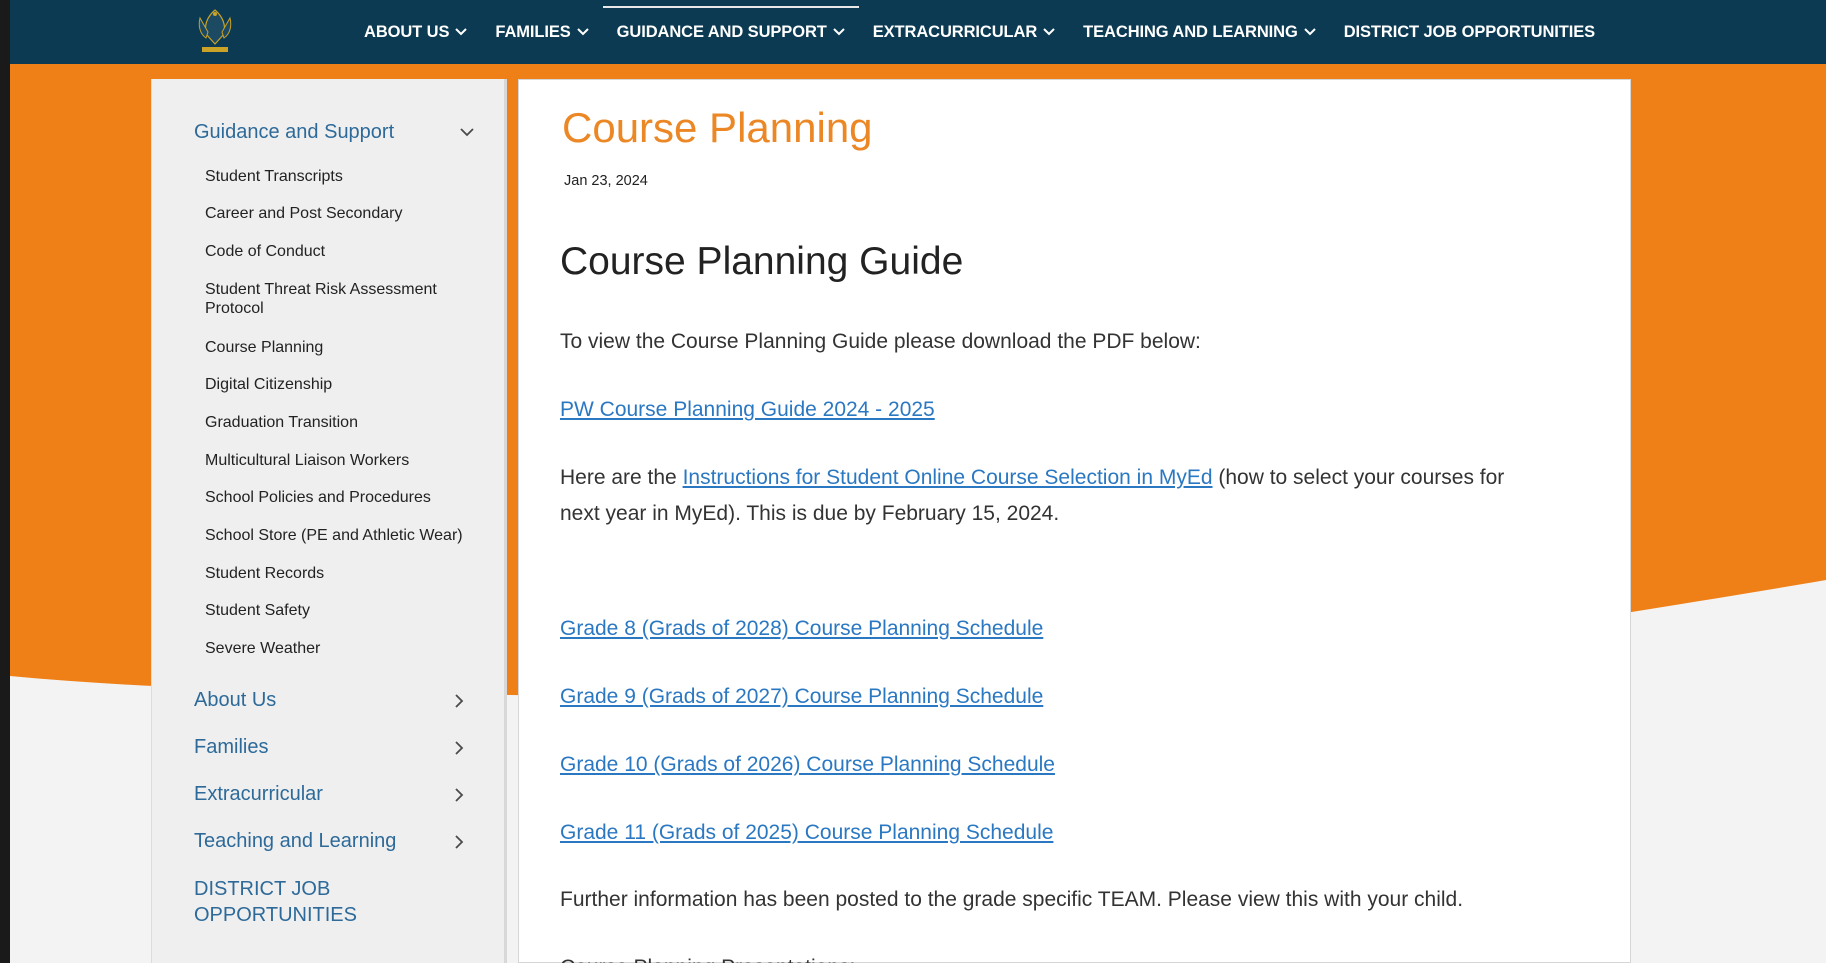  I want to click on nav-item-extracurricular: EXTRACURRICULAR, so click(964, 32).